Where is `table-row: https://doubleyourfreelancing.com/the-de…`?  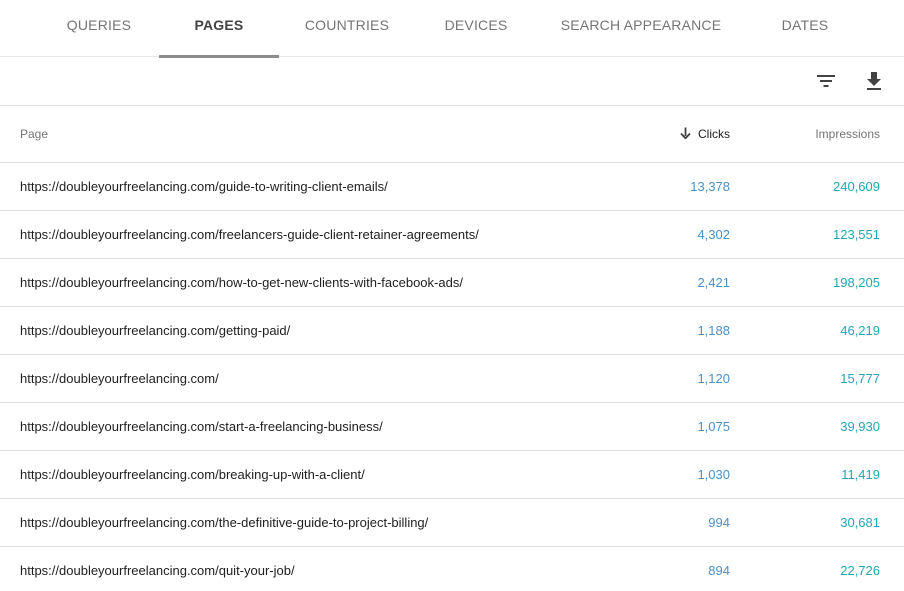
table-row: https://doubleyourfreelancing.com/the-de… is located at coordinates (452, 523).